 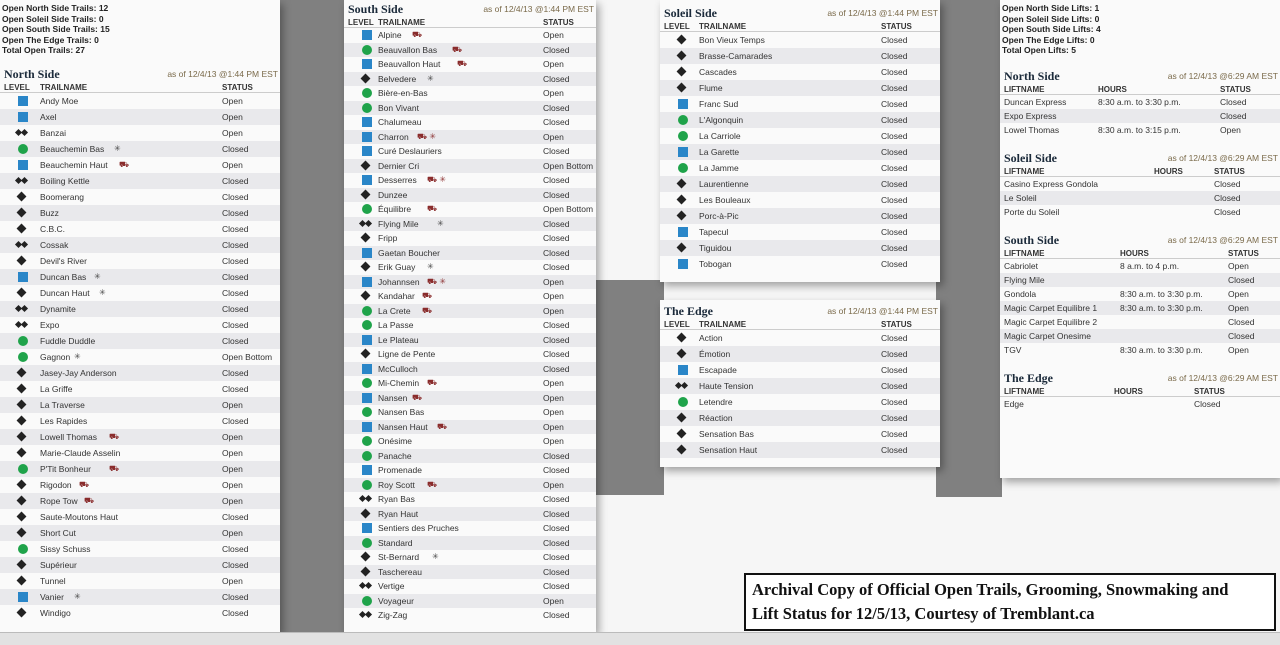 I want to click on section-header: The Edge as of 12/4/13 @6:29 AM EST, so click(x=1140, y=377).